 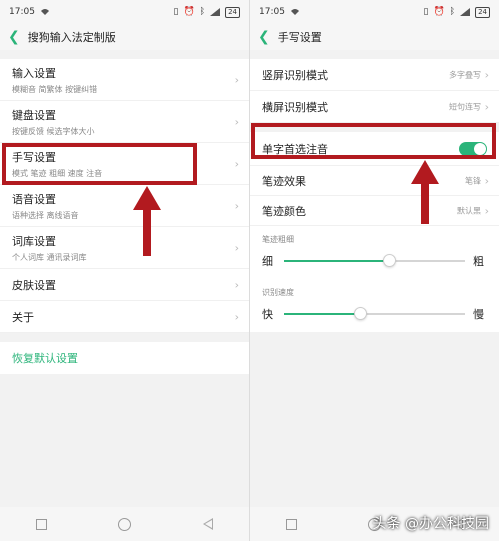 What do you see at coordinates (374, 290) in the screenshot?
I see `speed-label: 识别速度` at bounding box center [374, 290].